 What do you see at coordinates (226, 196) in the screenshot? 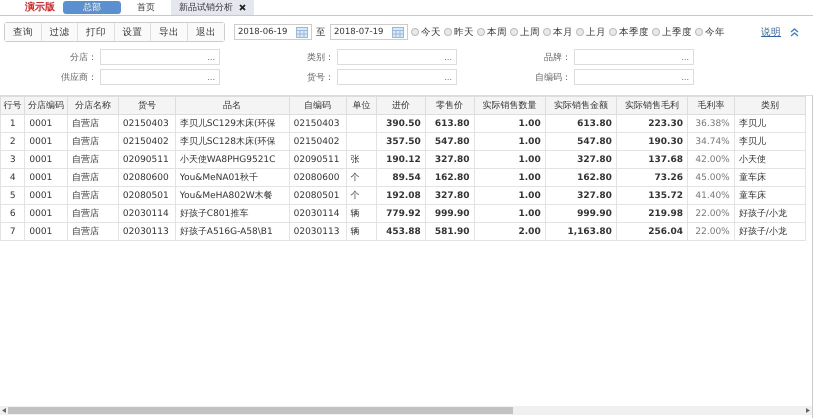
I see `table-cell: You&MeHA802W木餐` at bounding box center [226, 196].